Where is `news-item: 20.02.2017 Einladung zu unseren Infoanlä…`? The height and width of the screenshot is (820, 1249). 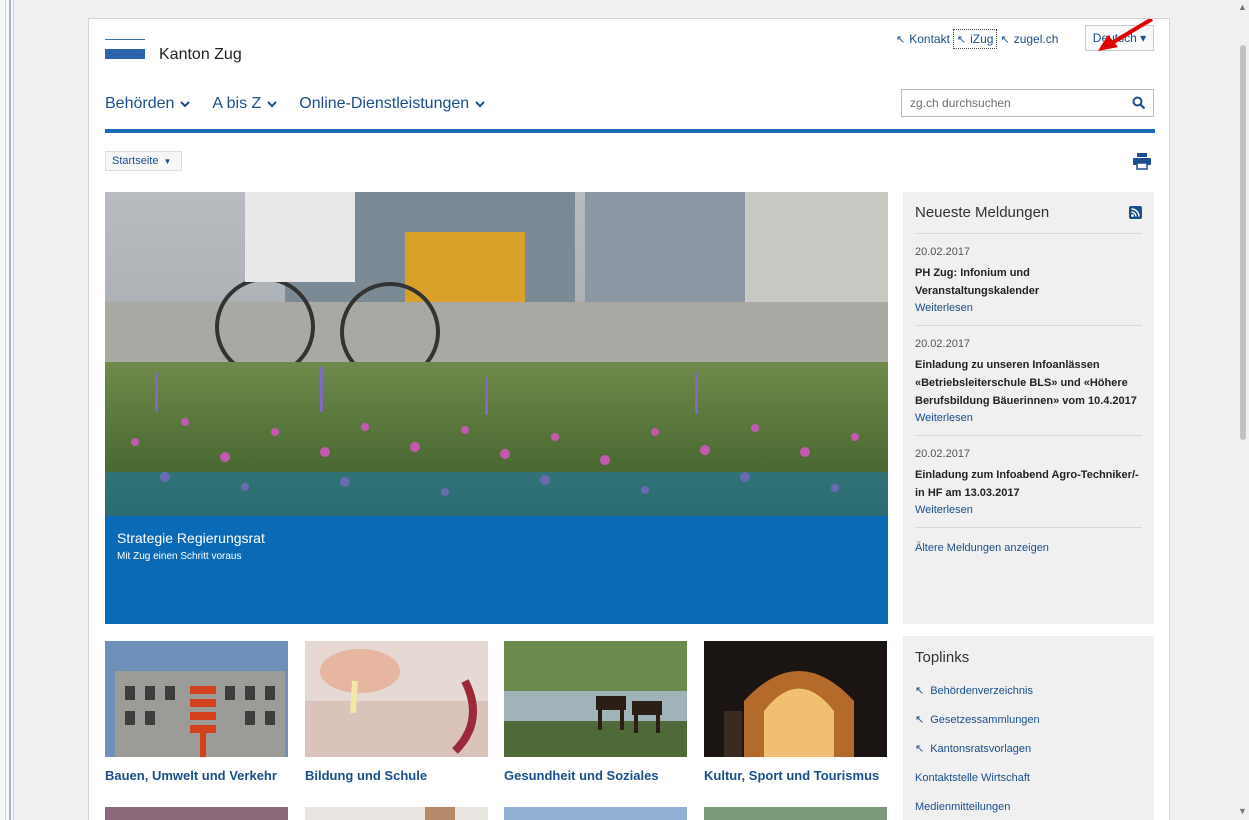
news-item: 20.02.2017 Einladung zu unseren Infoanlä… is located at coordinates (1028, 381).